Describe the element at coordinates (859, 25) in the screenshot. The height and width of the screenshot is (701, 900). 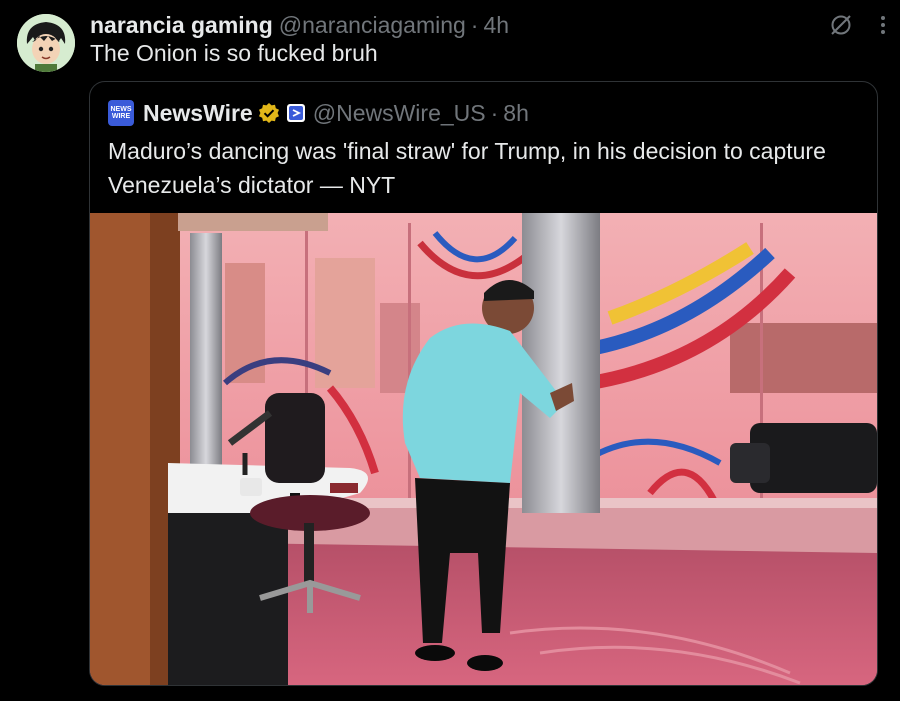
I see `post-actions-top` at that location.